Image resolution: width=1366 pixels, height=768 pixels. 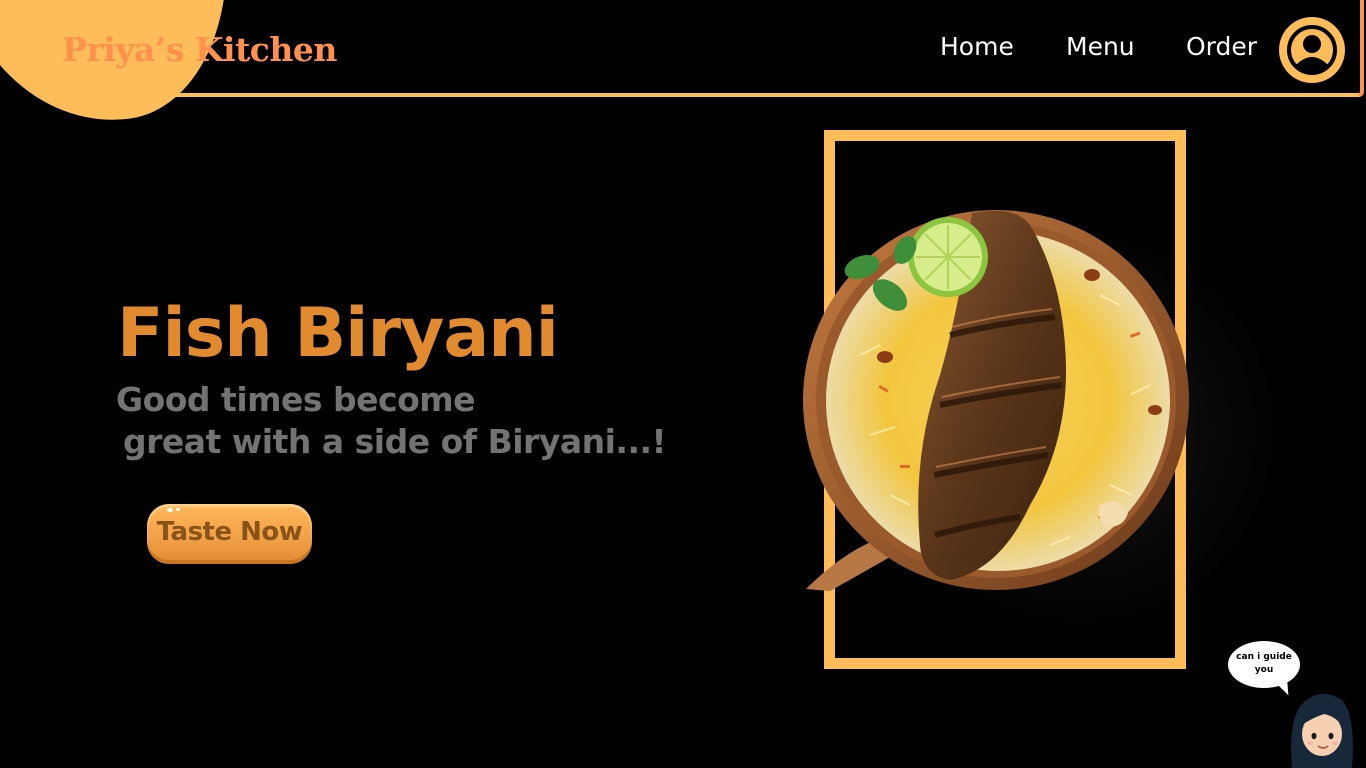 I want to click on taste-now-button: Taste Now, so click(x=229, y=534).